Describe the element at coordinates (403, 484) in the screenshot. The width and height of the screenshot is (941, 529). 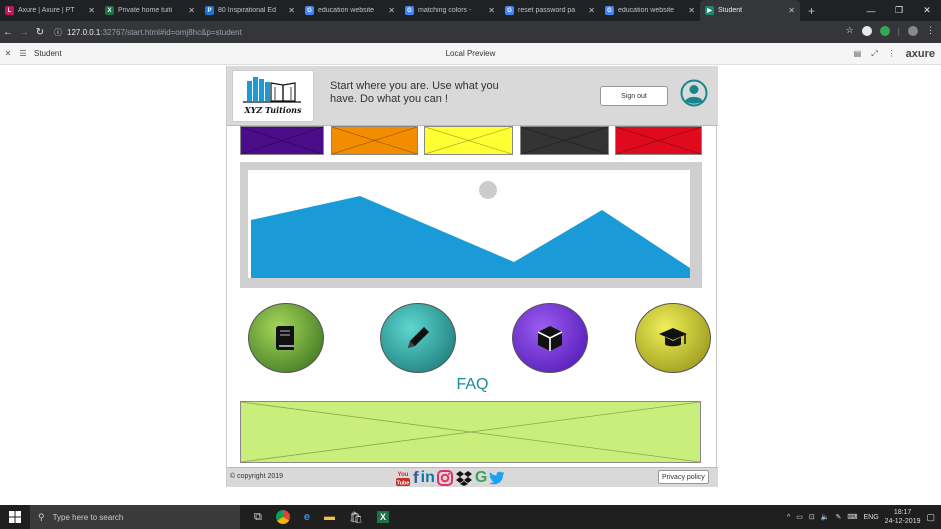
I see `svg-text: Tube` at that location.